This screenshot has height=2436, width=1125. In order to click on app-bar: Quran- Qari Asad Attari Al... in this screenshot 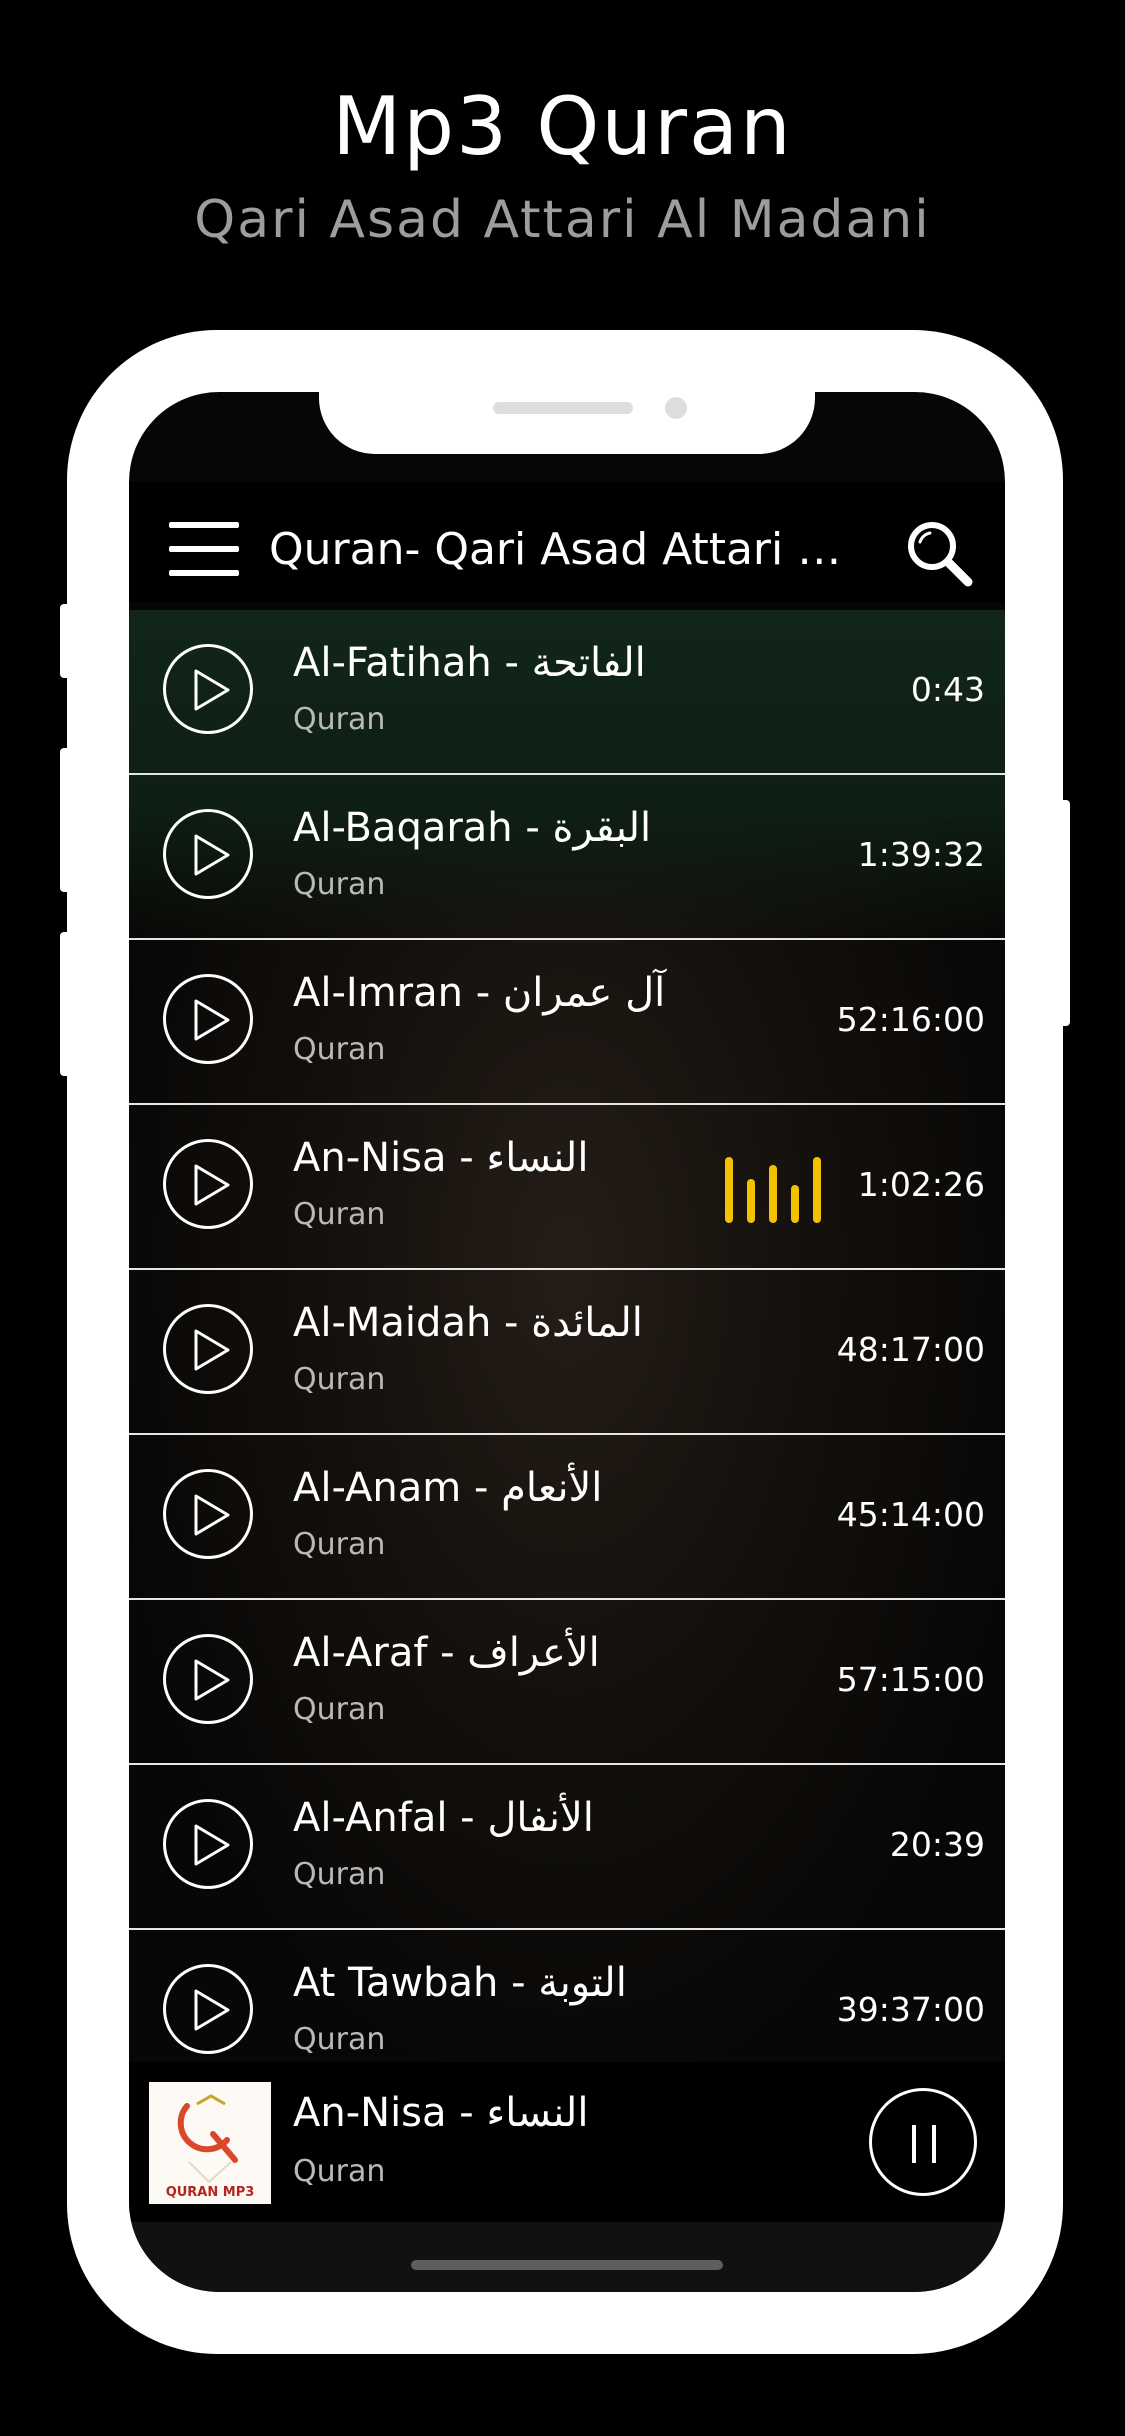, I will do `click(567, 542)`.